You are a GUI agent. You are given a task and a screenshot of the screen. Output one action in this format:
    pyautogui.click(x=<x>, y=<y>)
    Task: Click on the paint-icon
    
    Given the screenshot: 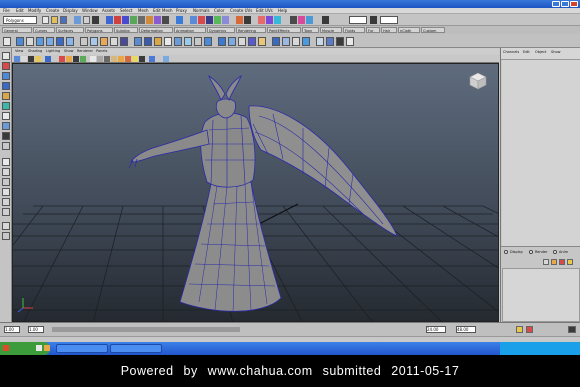 What is the action you would take?
    pyautogui.click(x=301, y=20)
    